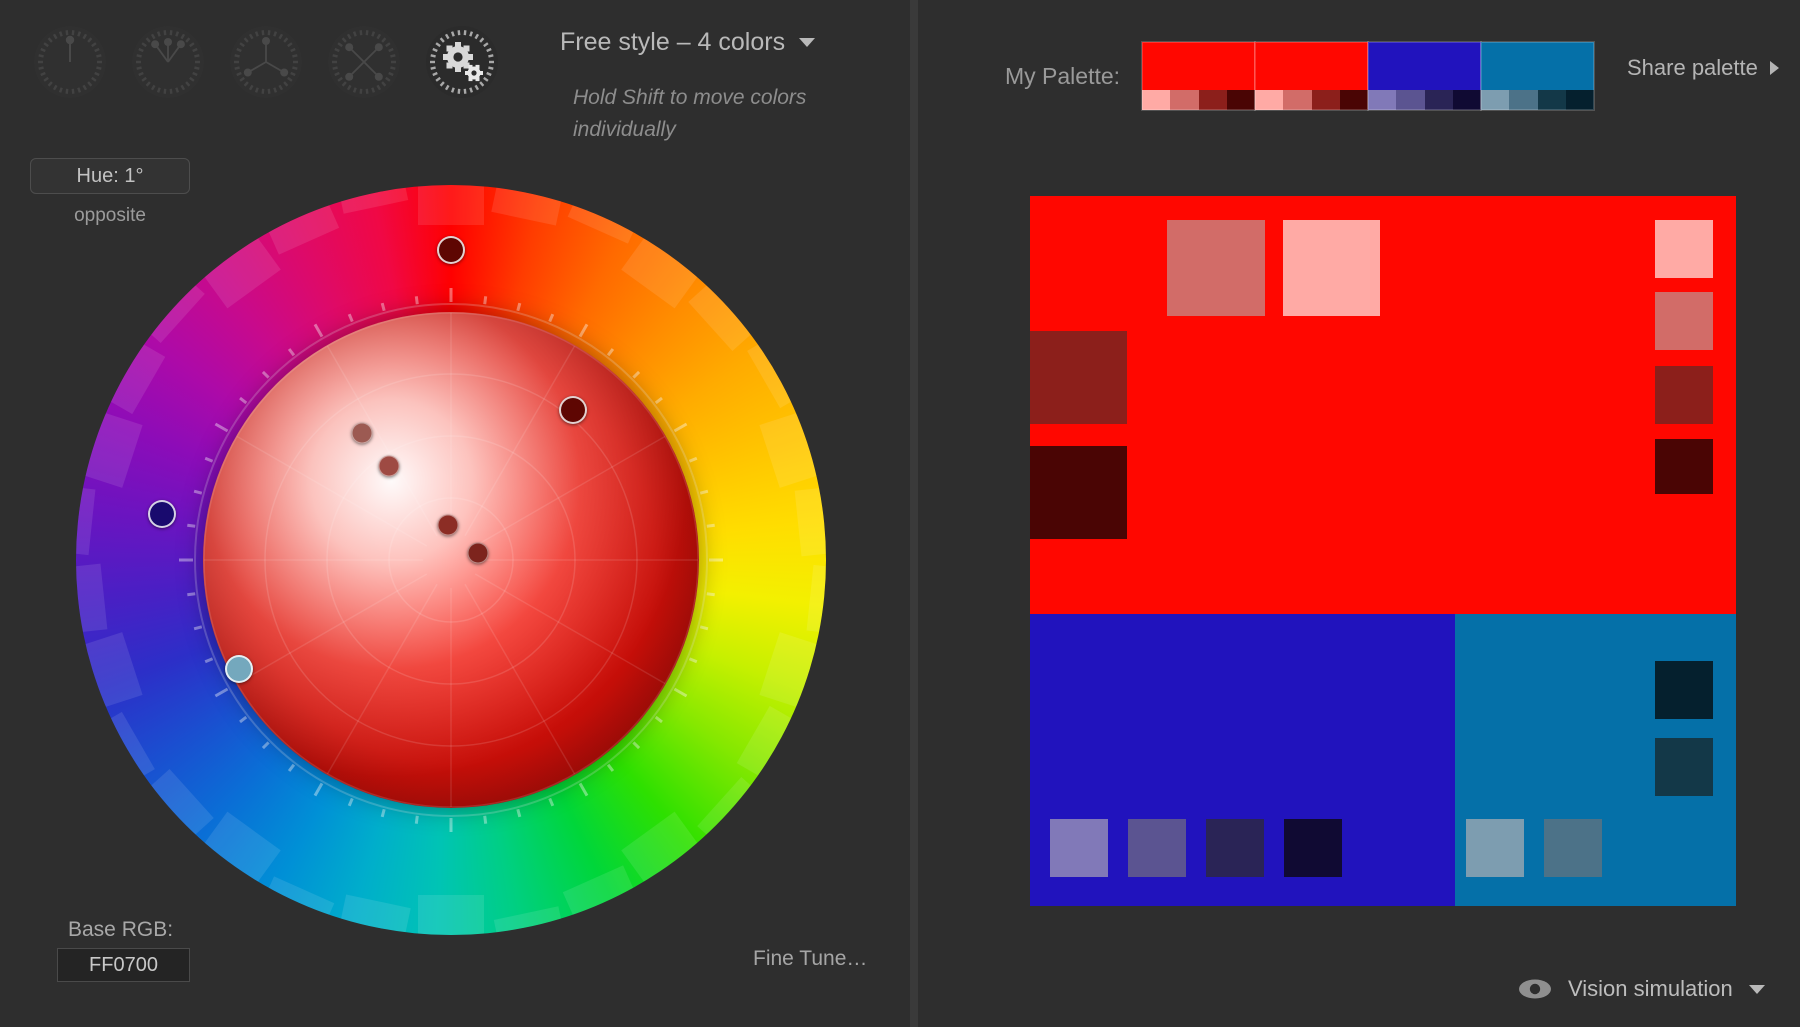  Describe the element at coordinates (1573, 848) in the screenshot. I see `swatch-teal-mid` at that location.